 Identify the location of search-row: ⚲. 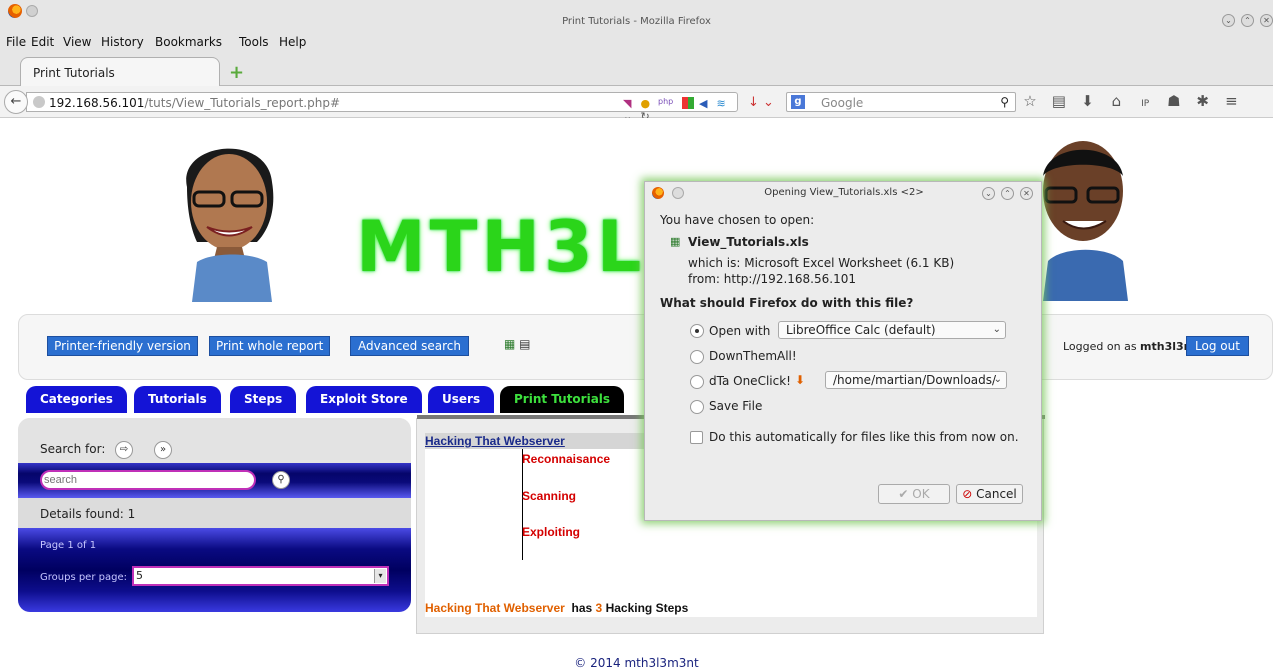
(214, 480).